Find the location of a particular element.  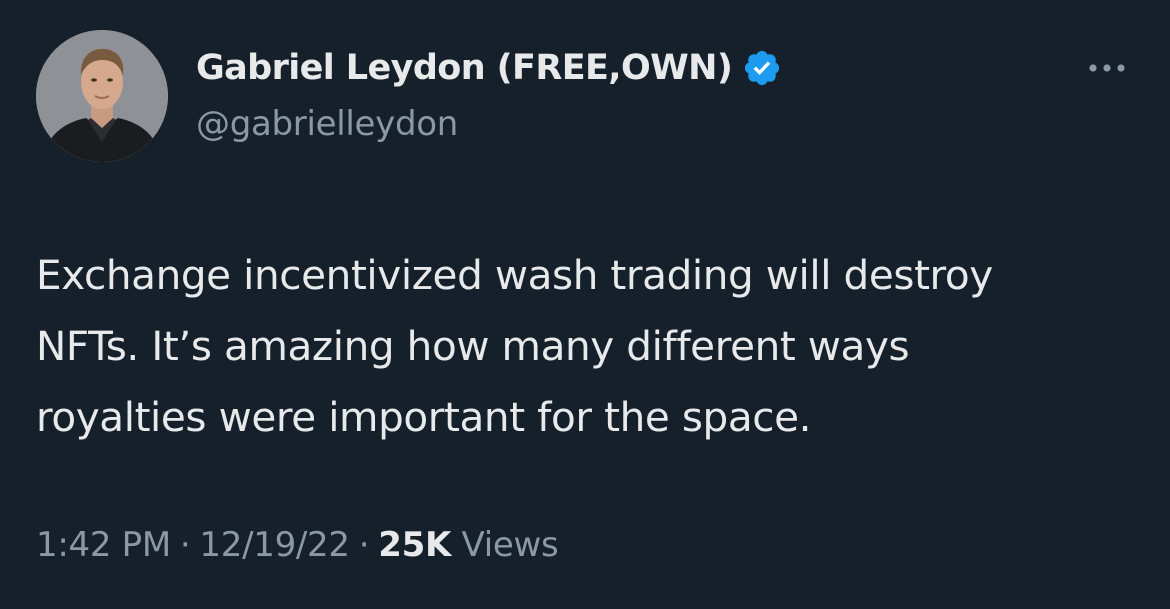

avatar is located at coordinates (102, 96).